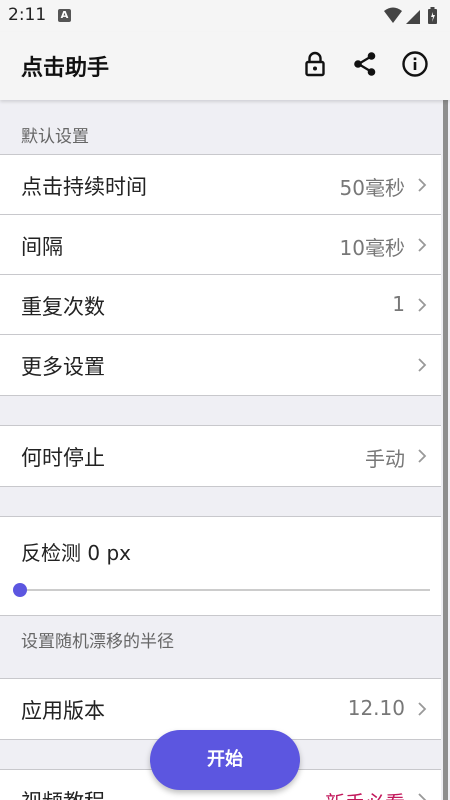 Image resolution: width=450 pixels, height=800 pixels. Describe the element at coordinates (415, 64) in the screenshot. I see `info-icon` at that location.